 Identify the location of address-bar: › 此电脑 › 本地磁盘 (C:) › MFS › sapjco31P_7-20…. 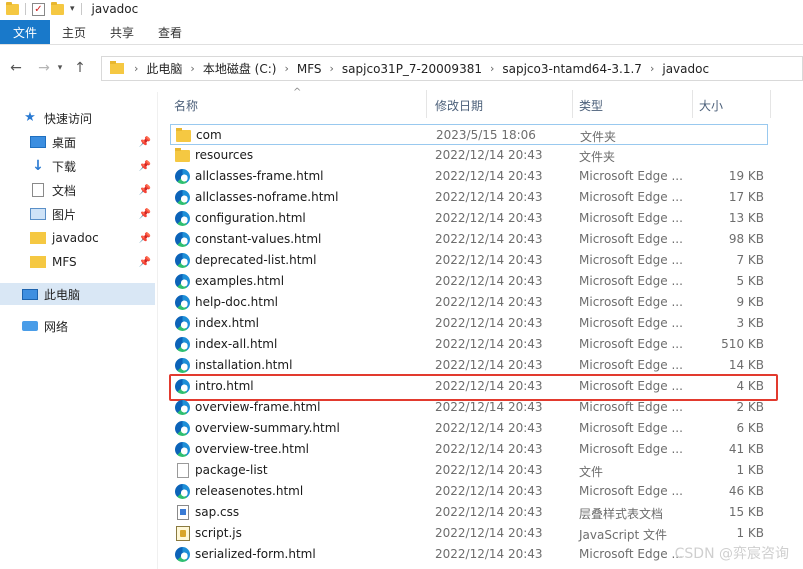
(452, 68).